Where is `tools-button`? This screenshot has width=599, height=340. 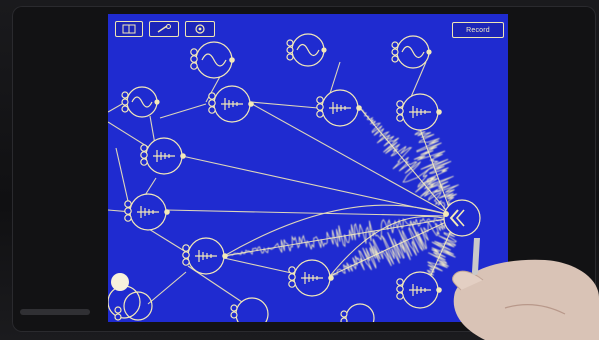 tools-button is located at coordinates (164, 29).